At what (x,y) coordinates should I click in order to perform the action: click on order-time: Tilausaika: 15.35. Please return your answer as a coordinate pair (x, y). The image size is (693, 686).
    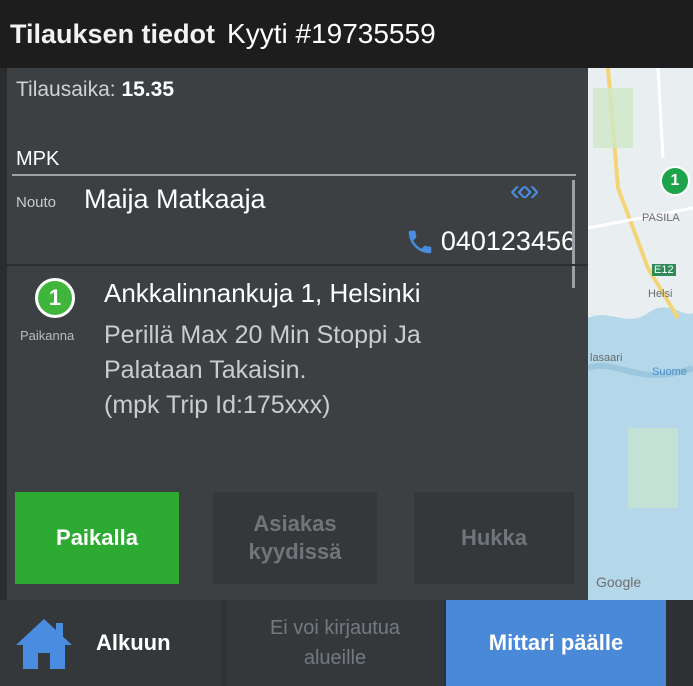
    Looking at the image, I should click on (95, 90).